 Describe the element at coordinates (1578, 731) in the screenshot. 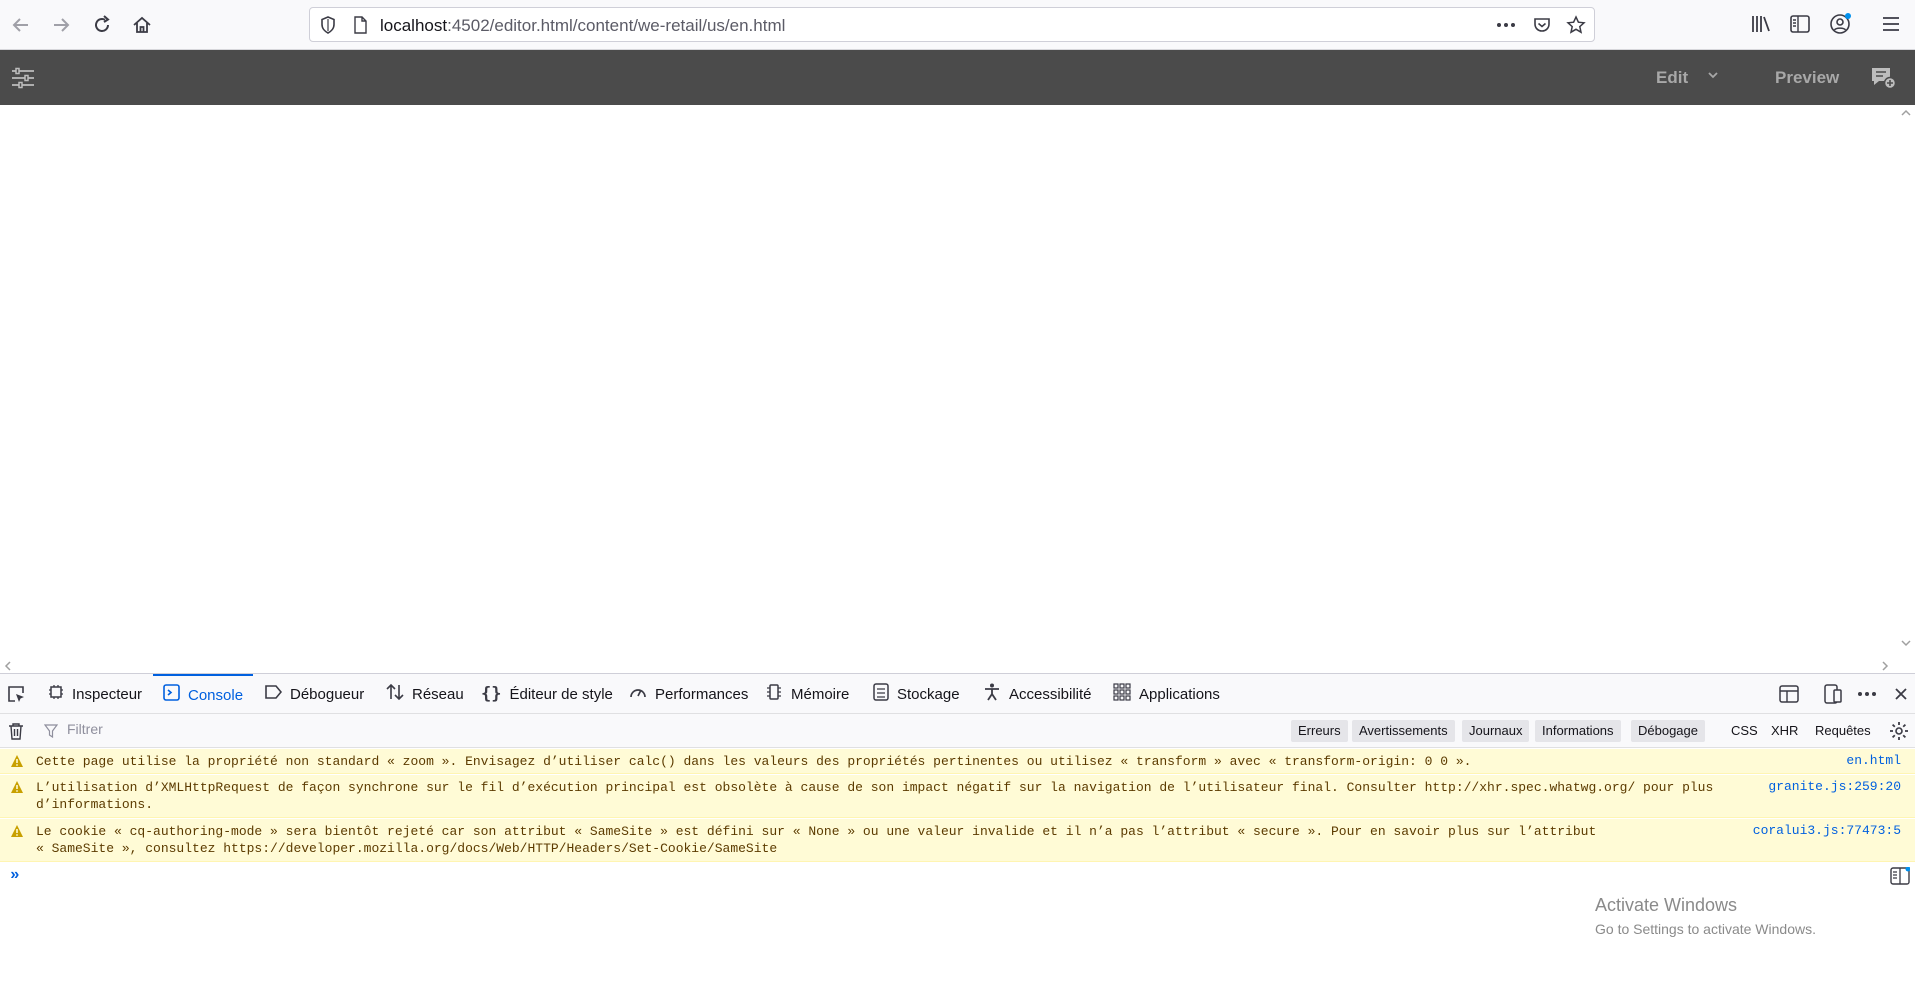

I see `filter-info-button: Informations` at that location.